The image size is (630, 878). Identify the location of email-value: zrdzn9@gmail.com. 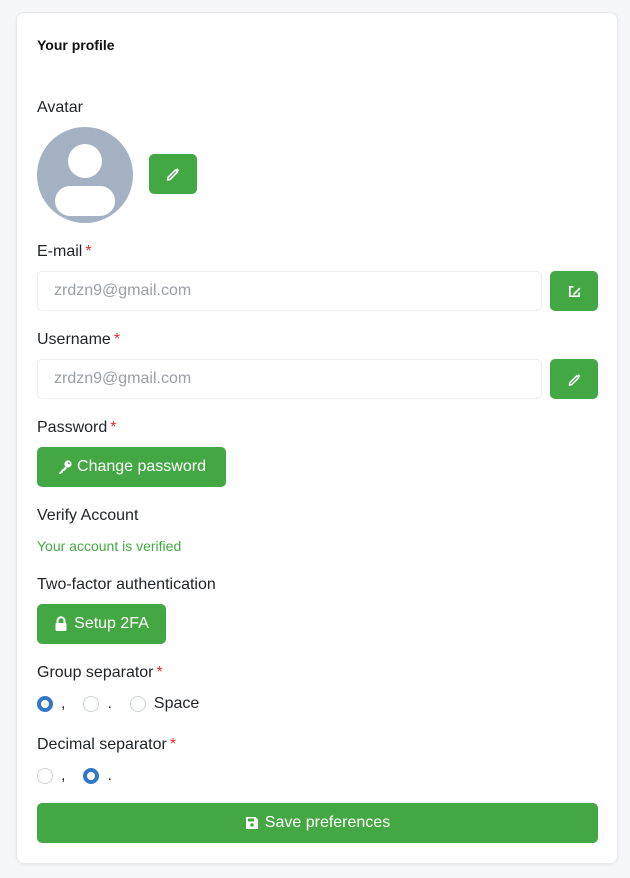
(123, 290).